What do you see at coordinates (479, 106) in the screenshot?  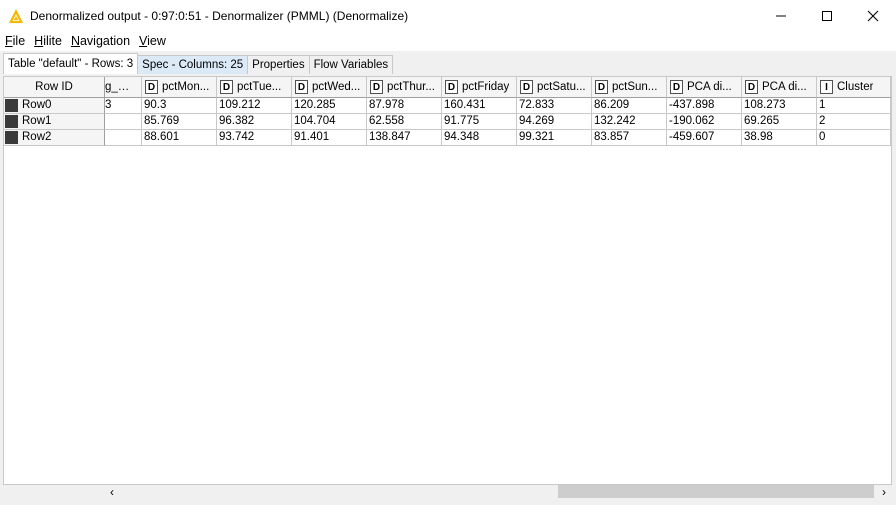 I see `table-cell: 160.431` at bounding box center [479, 106].